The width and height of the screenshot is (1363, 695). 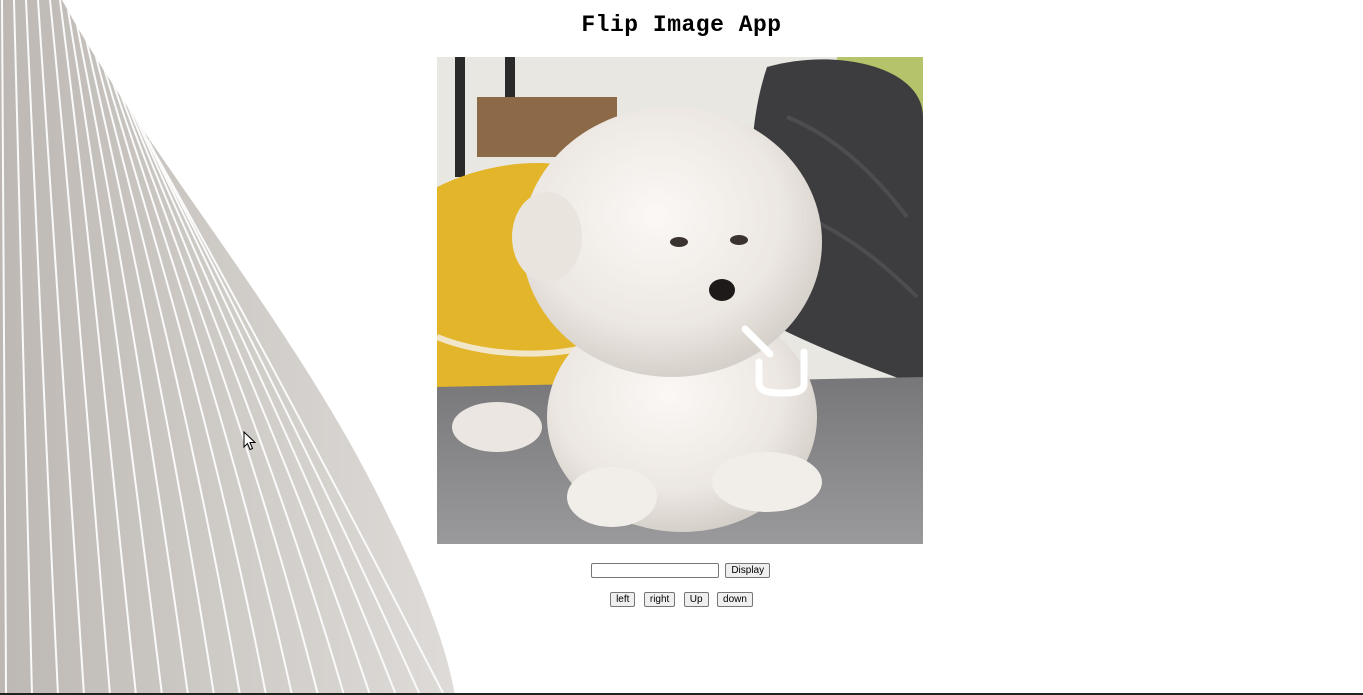 What do you see at coordinates (696, 600) in the screenshot?
I see `flip-up-button: Up` at bounding box center [696, 600].